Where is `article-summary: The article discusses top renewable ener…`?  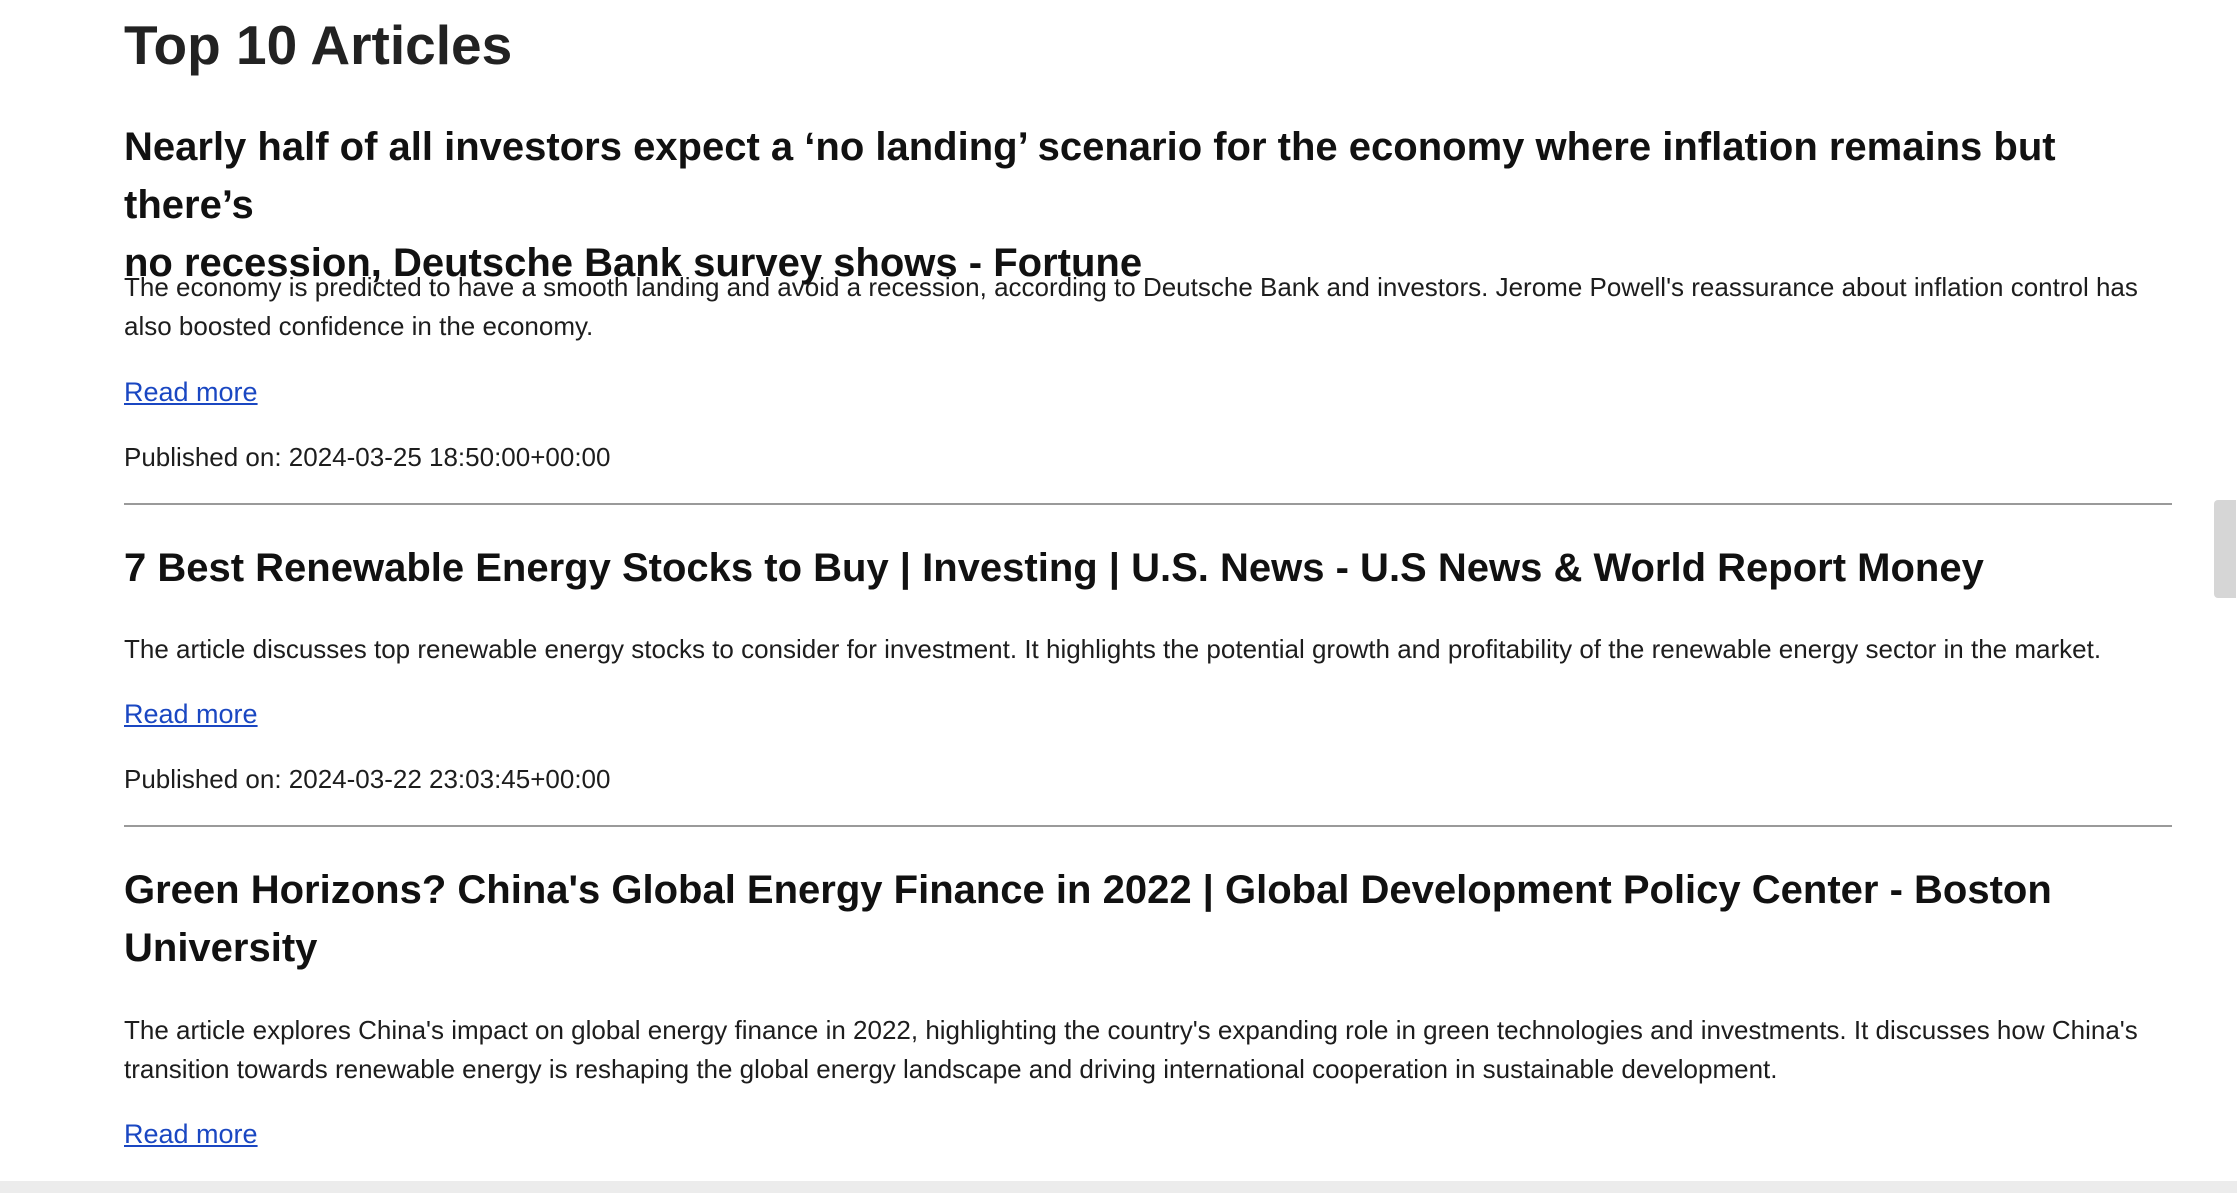 article-summary: The article discusses top renewable ener… is located at coordinates (1148, 649).